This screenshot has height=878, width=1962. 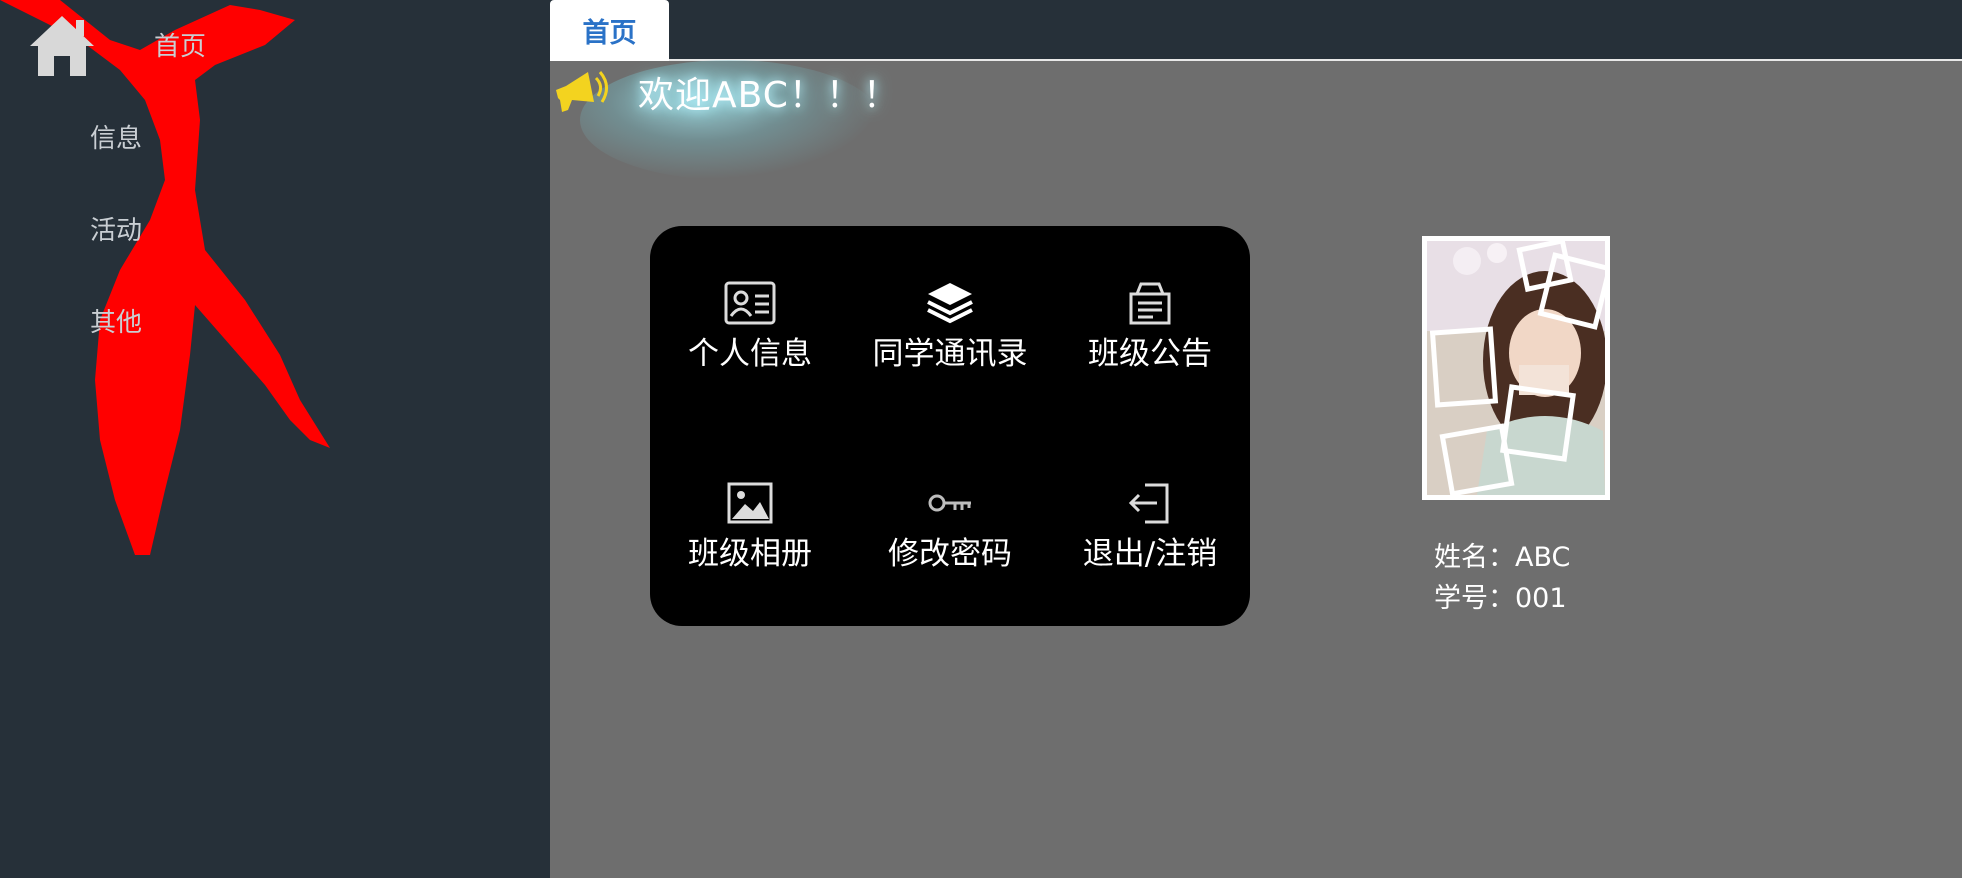 What do you see at coordinates (769, 95) in the screenshot?
I see `welcome-message: 欢迎ABC！！！` at bounding box center [769, 95].